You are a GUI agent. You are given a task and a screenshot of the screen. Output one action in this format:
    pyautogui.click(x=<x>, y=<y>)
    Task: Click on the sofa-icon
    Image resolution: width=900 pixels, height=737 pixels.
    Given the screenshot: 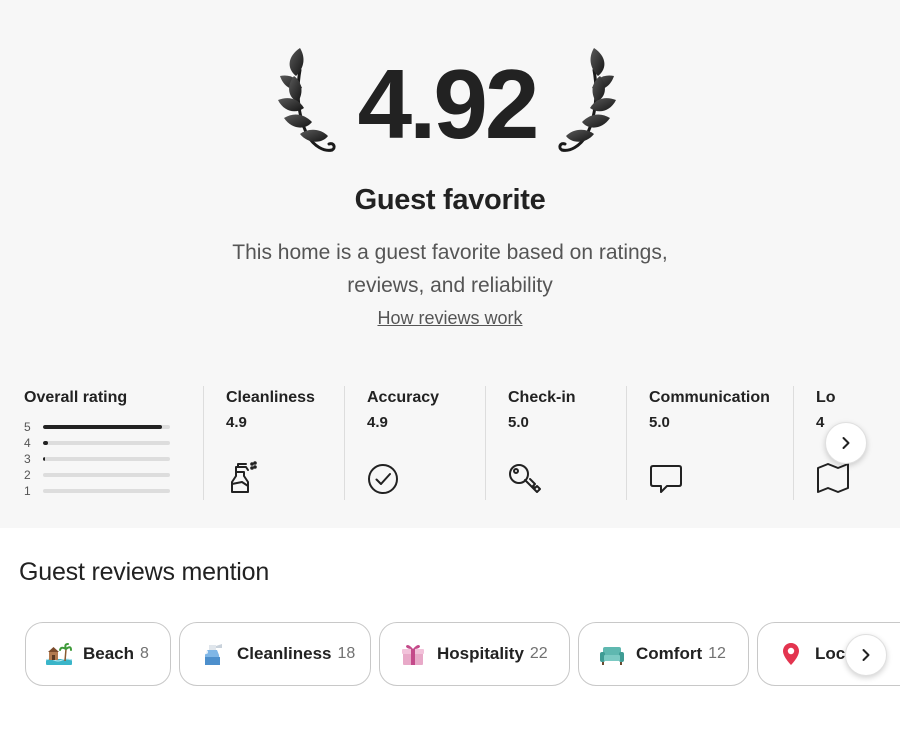 What is the action you would take?
    pyautogui.click(x=612, y=656)
    